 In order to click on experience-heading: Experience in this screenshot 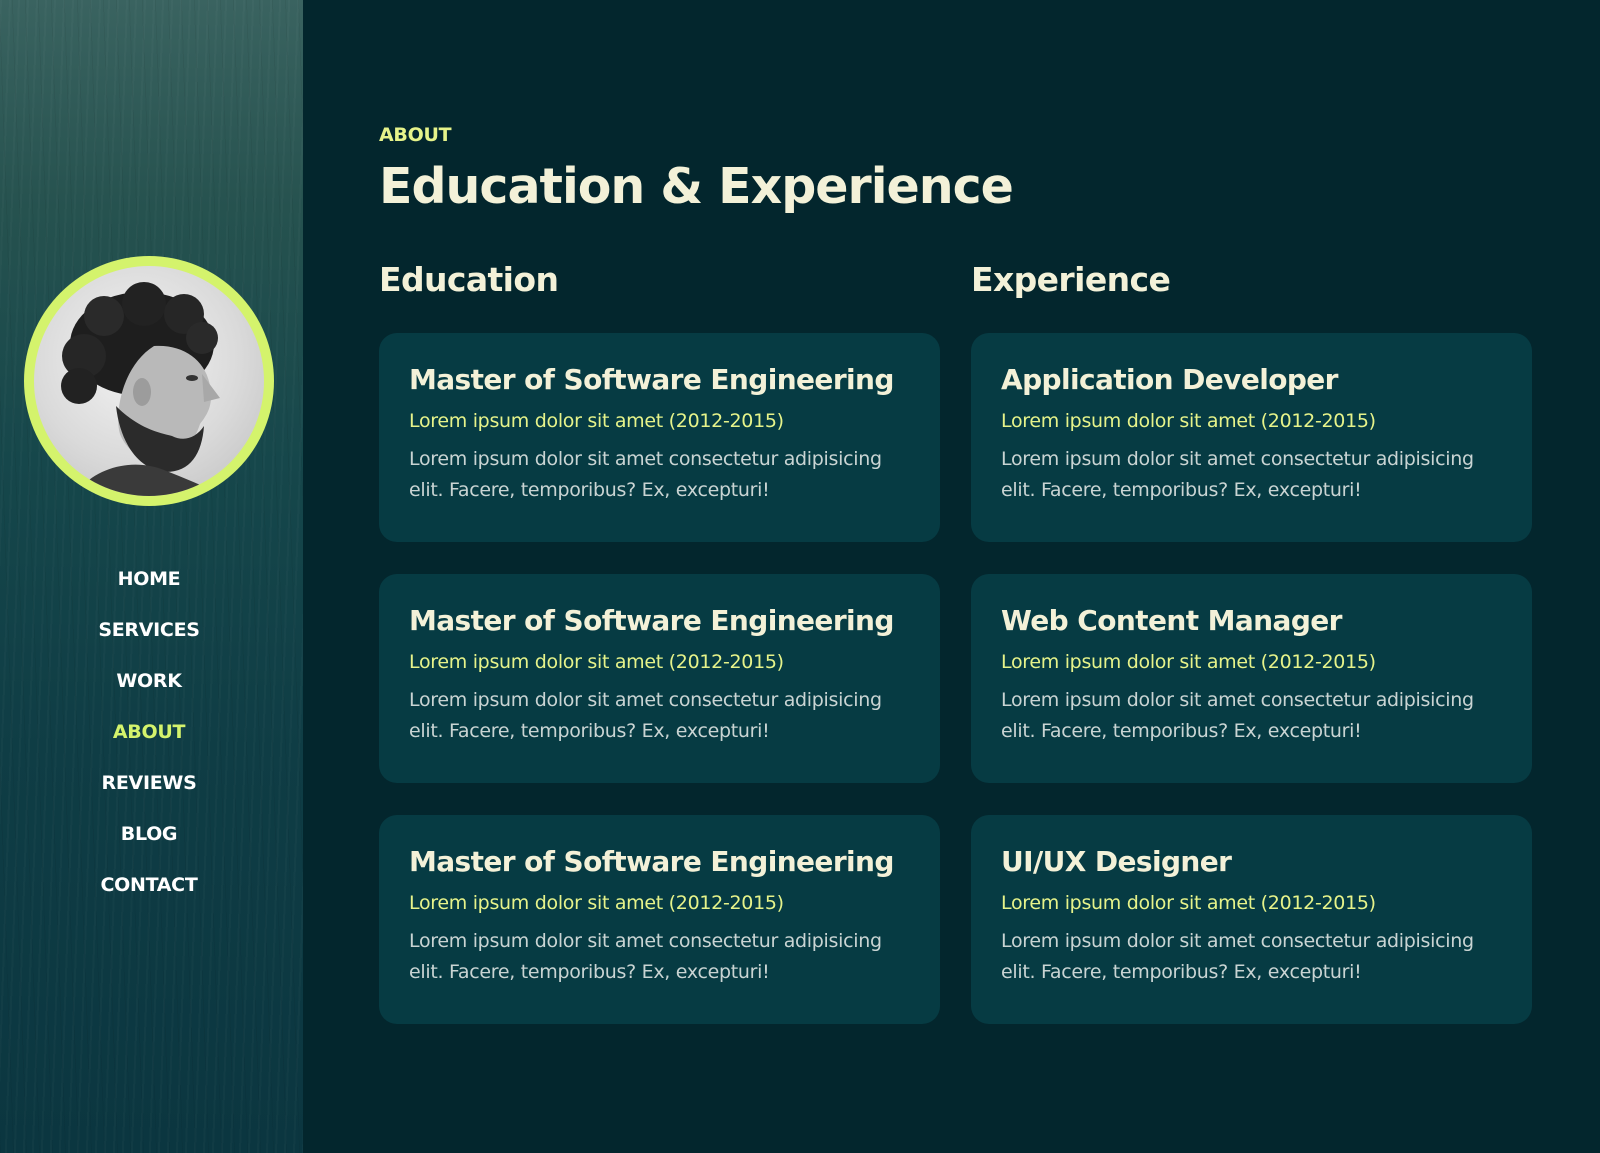, I will do `click(1071, 279)`.